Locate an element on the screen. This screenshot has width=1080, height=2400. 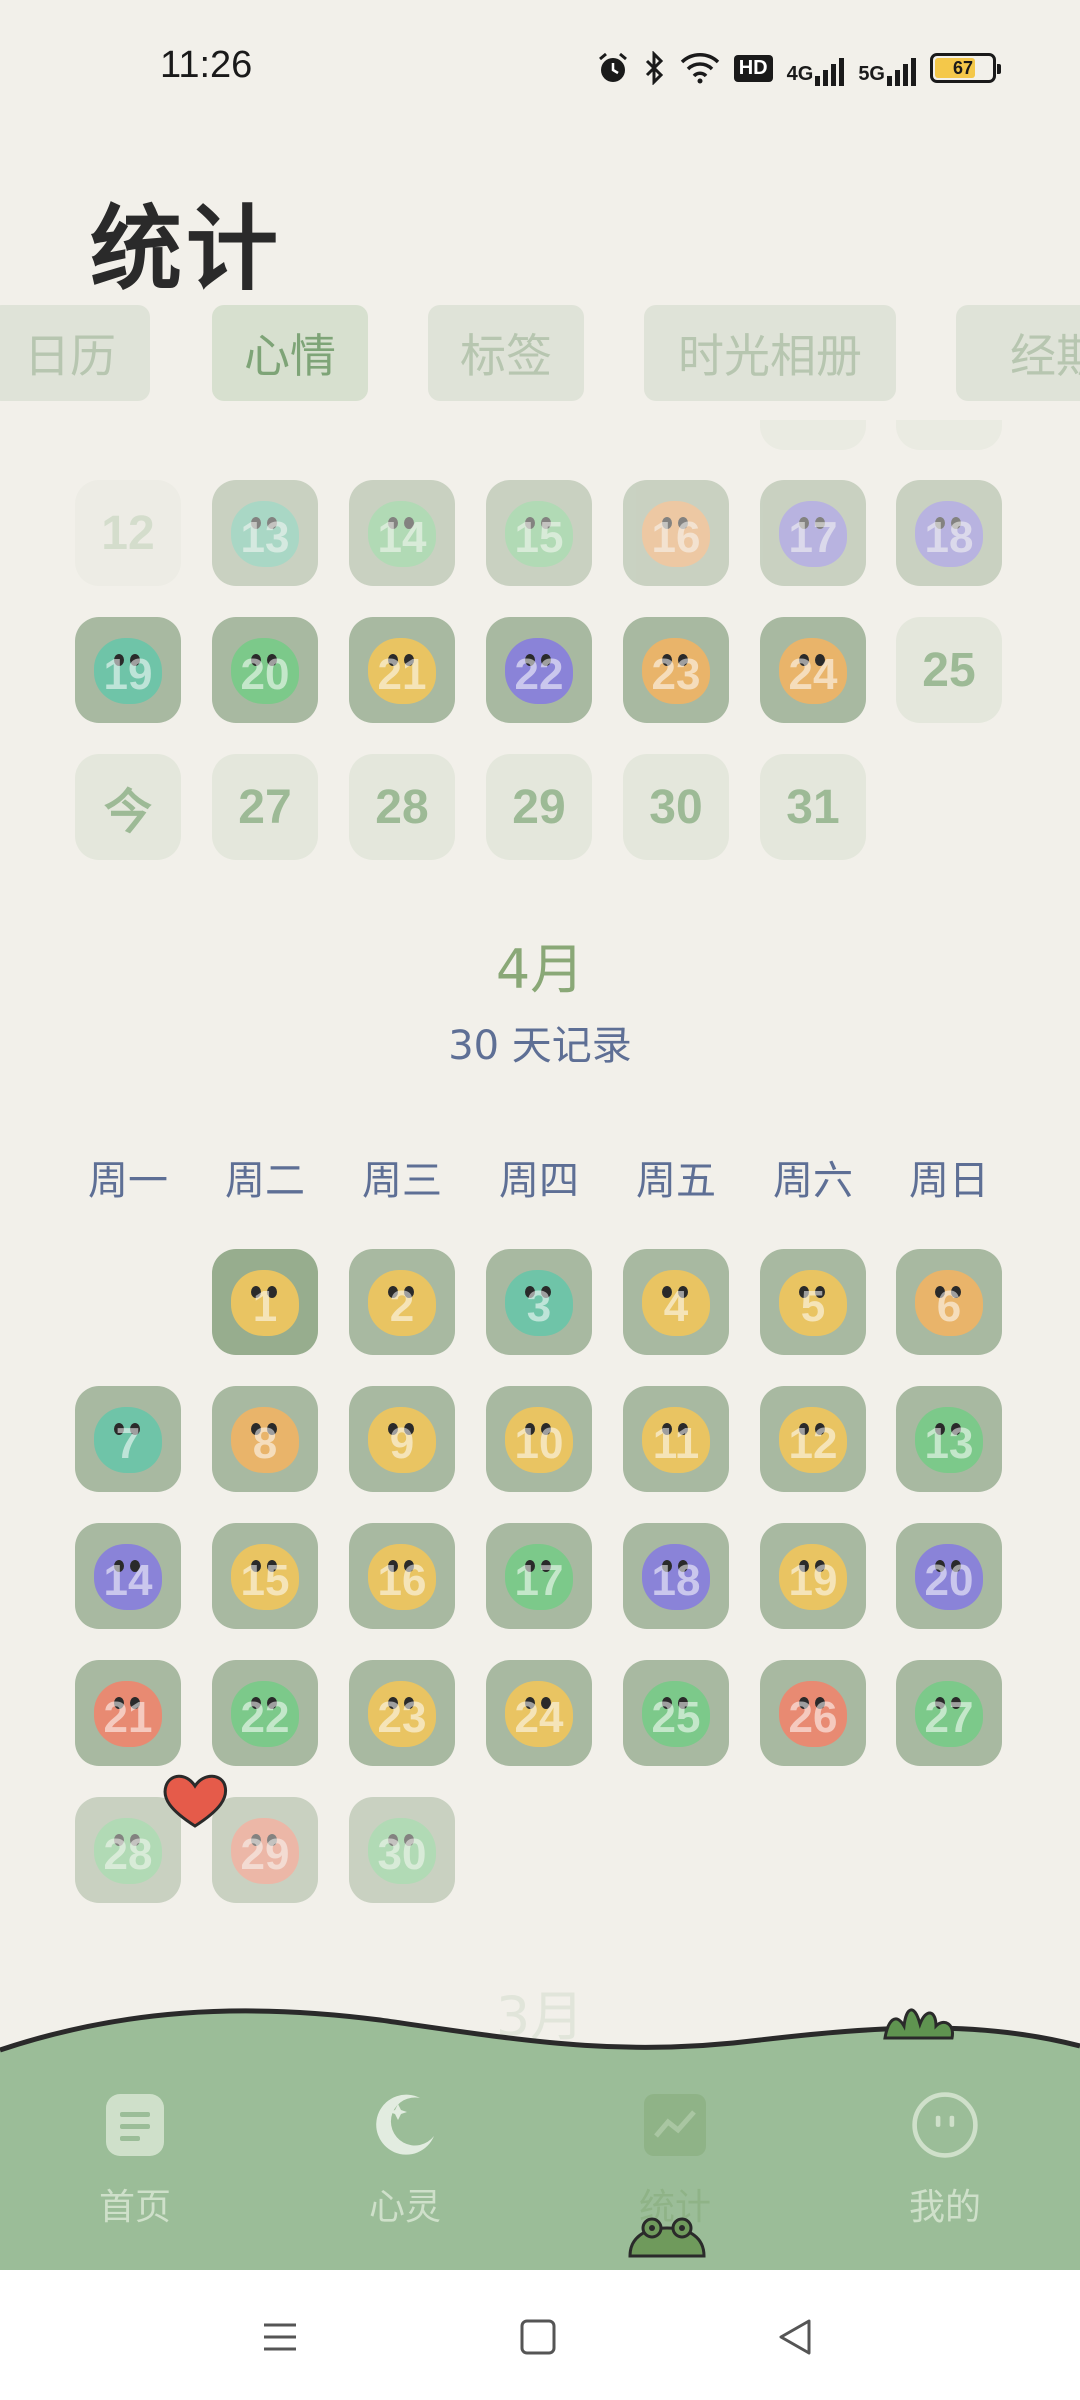
weekday-label: 周六 is located at coordinates (813, 1181).